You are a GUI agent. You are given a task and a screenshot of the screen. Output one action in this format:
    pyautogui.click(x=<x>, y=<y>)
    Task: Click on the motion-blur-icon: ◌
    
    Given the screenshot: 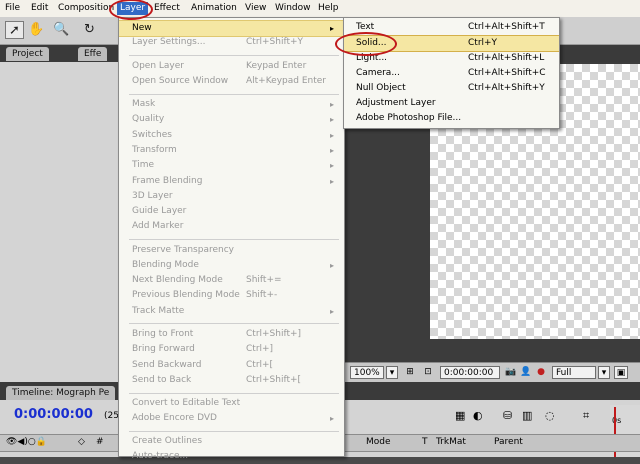 What is the action you would take?
    pyautogui.click(x=550, y=415)
    